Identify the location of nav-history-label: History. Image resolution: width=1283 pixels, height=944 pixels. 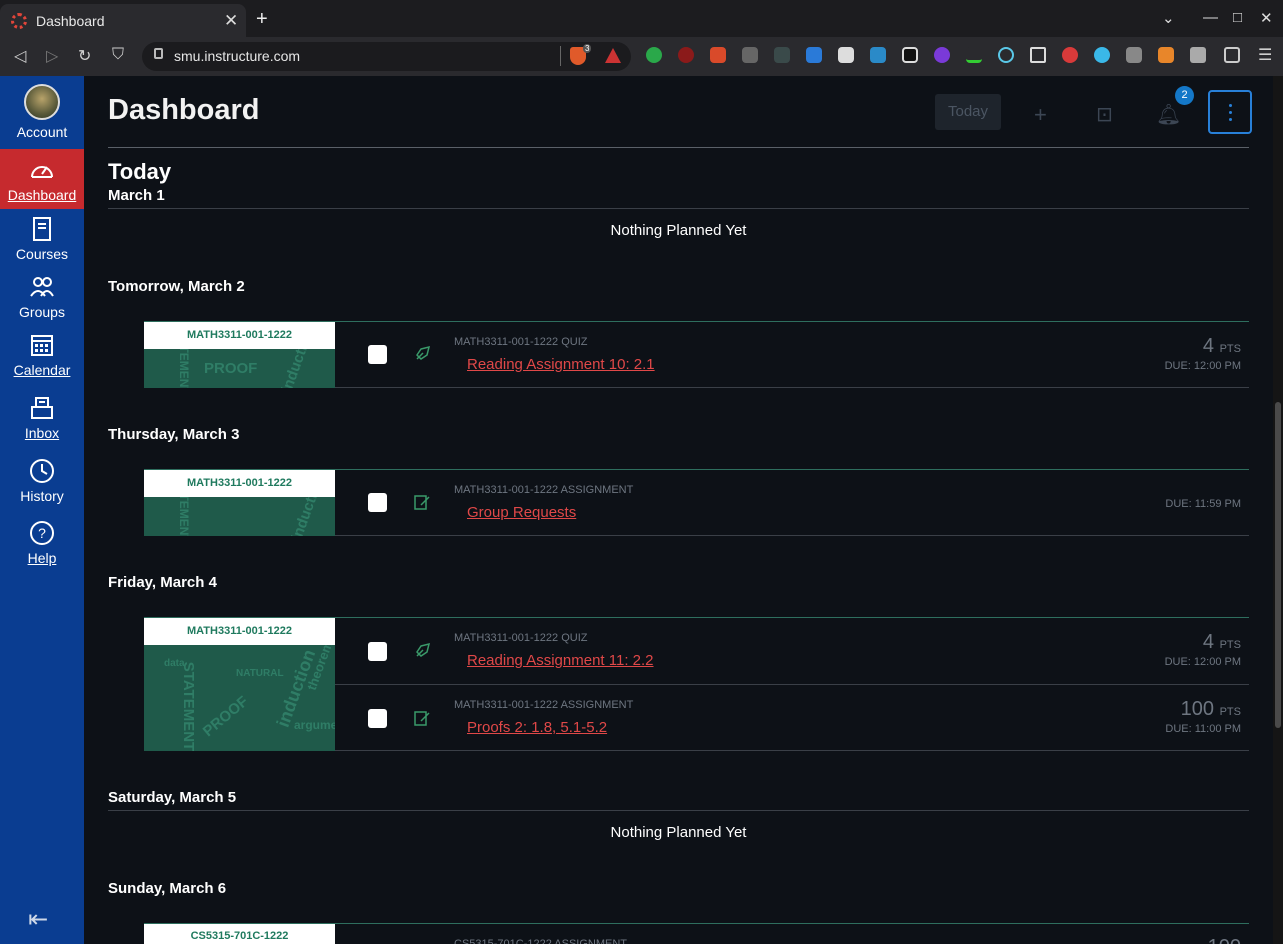
(42, 496).